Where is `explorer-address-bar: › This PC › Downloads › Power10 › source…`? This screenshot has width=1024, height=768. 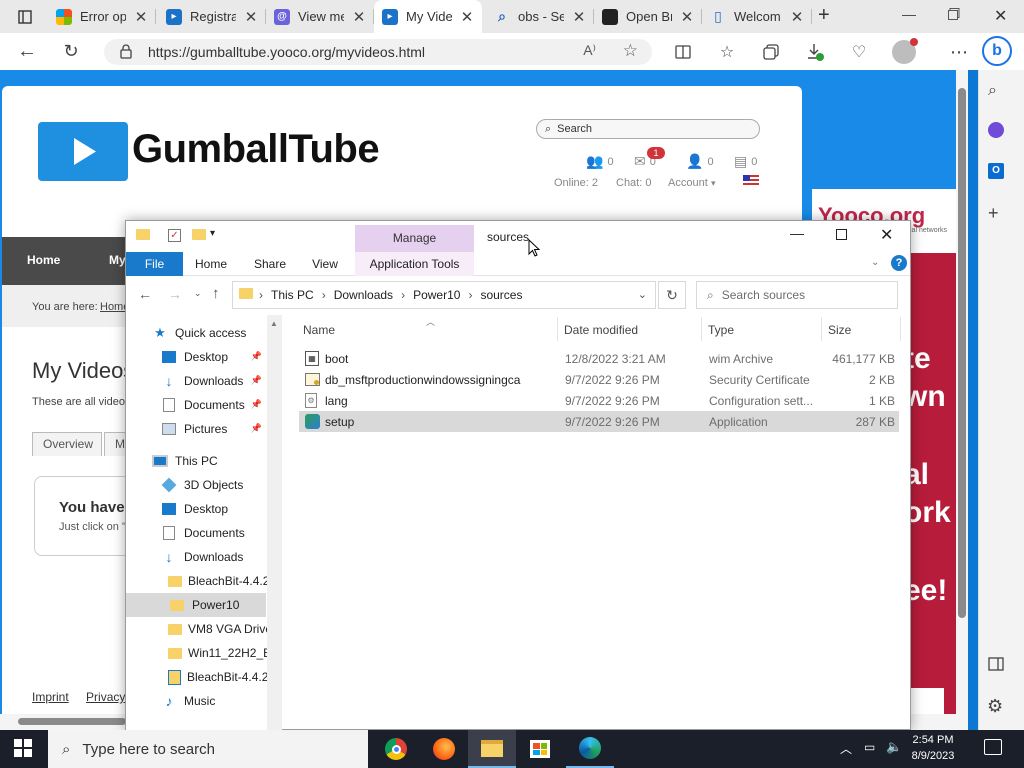
explorer-address-bar: › This PC › Downloads › Power10 › source… is located at coordinates (444, 295).